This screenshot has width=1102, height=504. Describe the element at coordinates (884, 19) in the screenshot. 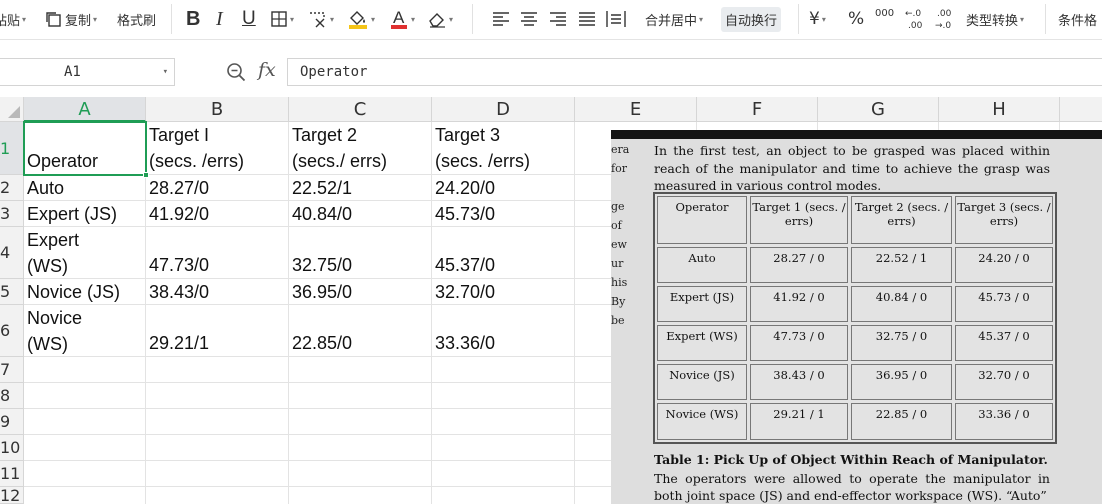

I see `thousands-separator-button: 000` at that location.